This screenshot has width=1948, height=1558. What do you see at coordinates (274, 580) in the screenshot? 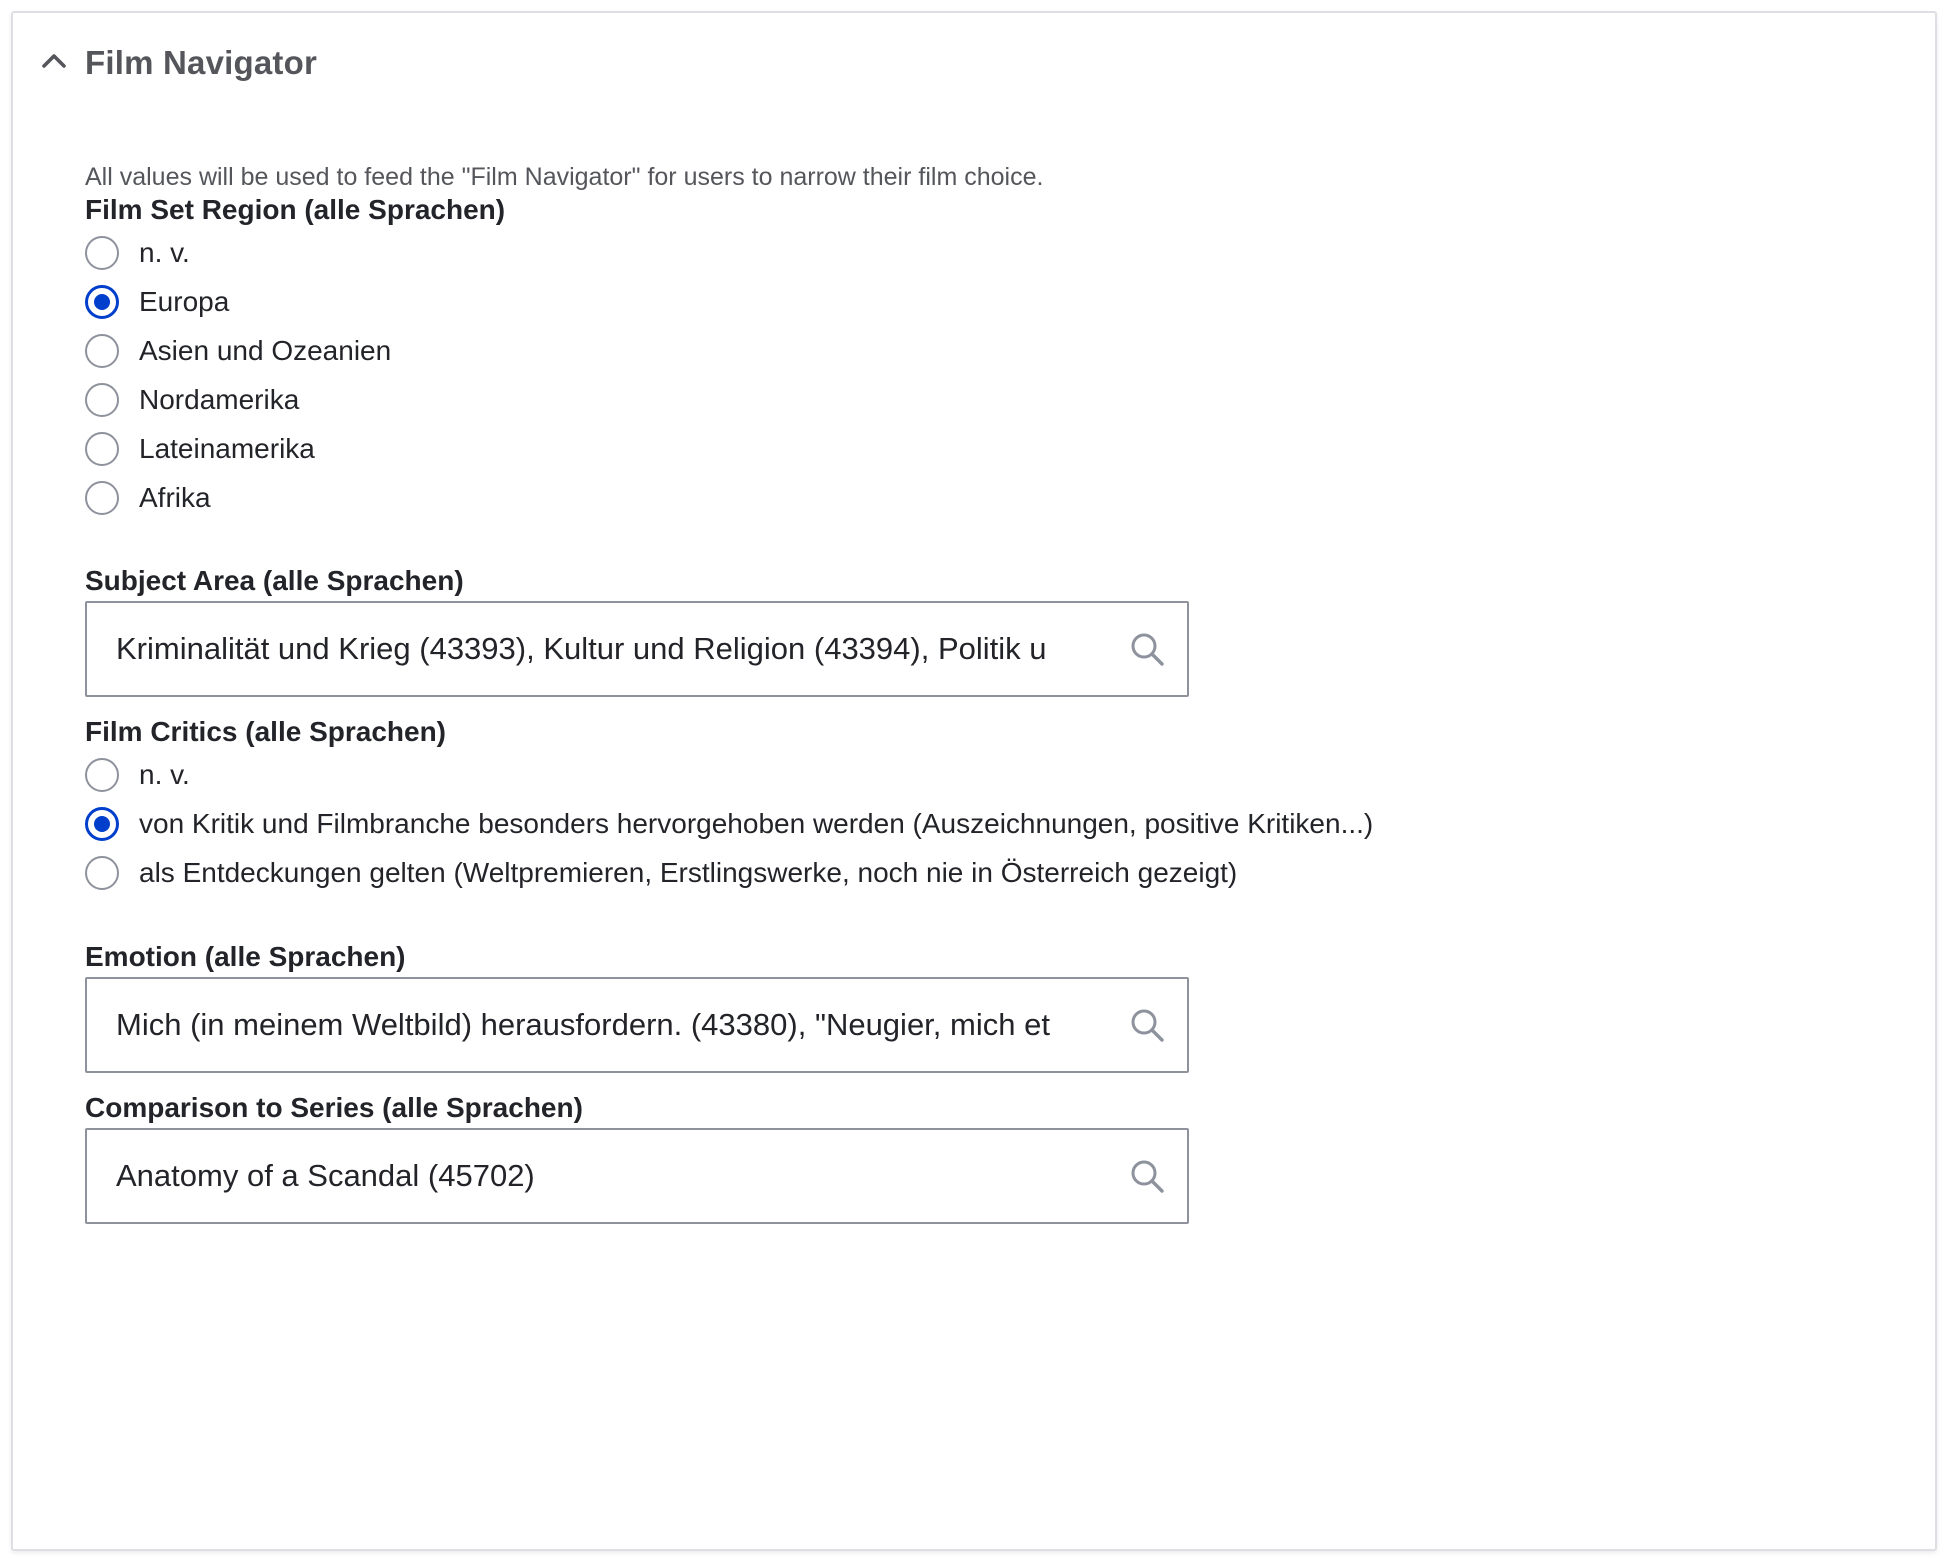
I see `subject-area-label: Subject Area (alle Sprachen)` at bounding box center [274, 580].